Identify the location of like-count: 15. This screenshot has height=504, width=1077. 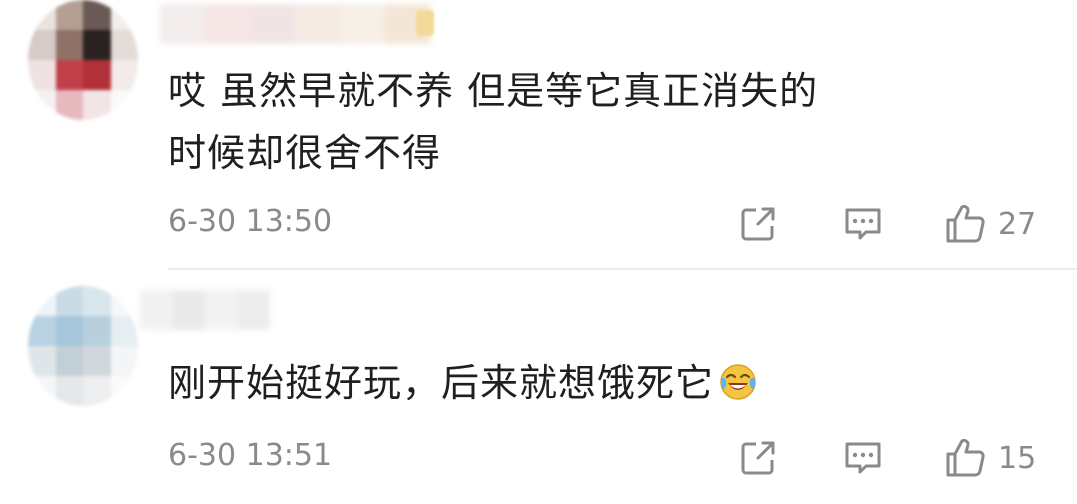
(1017, 458).